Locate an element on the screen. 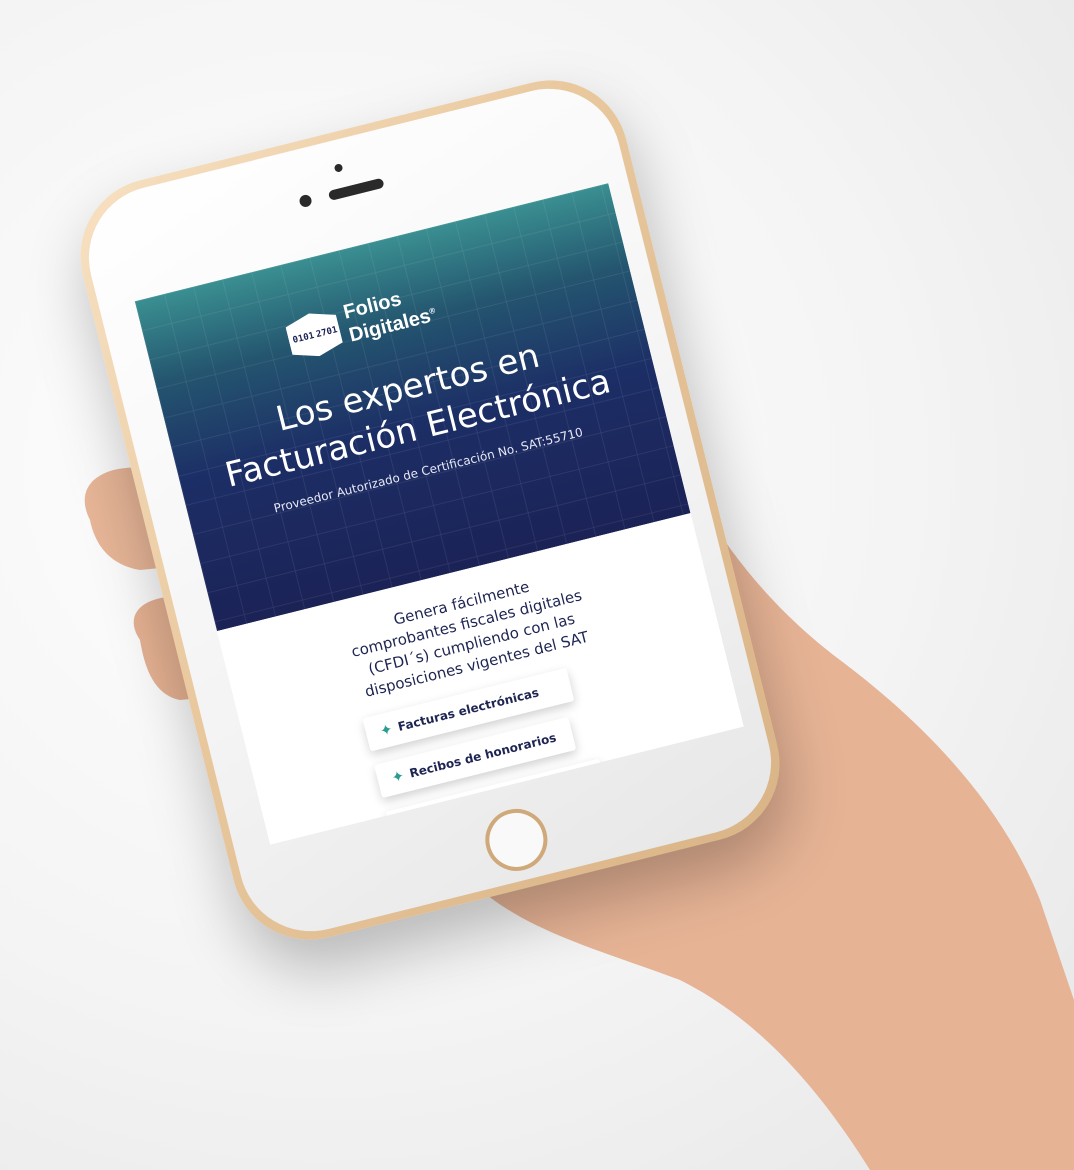 The image size is (1074, 1170). service-label: Facturas electrónicas is located at coordinates (468, 709).